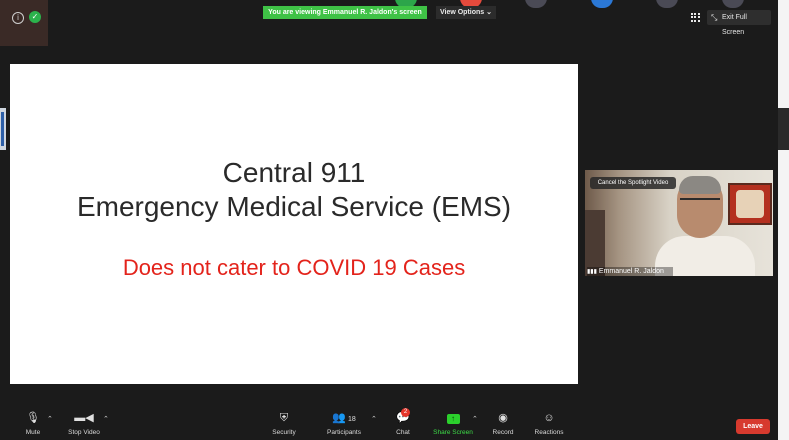  What do you see at coordinates (475, 419) in the screenshot?
I see `share-options-chevron-icon: ⌃` at bounding box center [475, 419].